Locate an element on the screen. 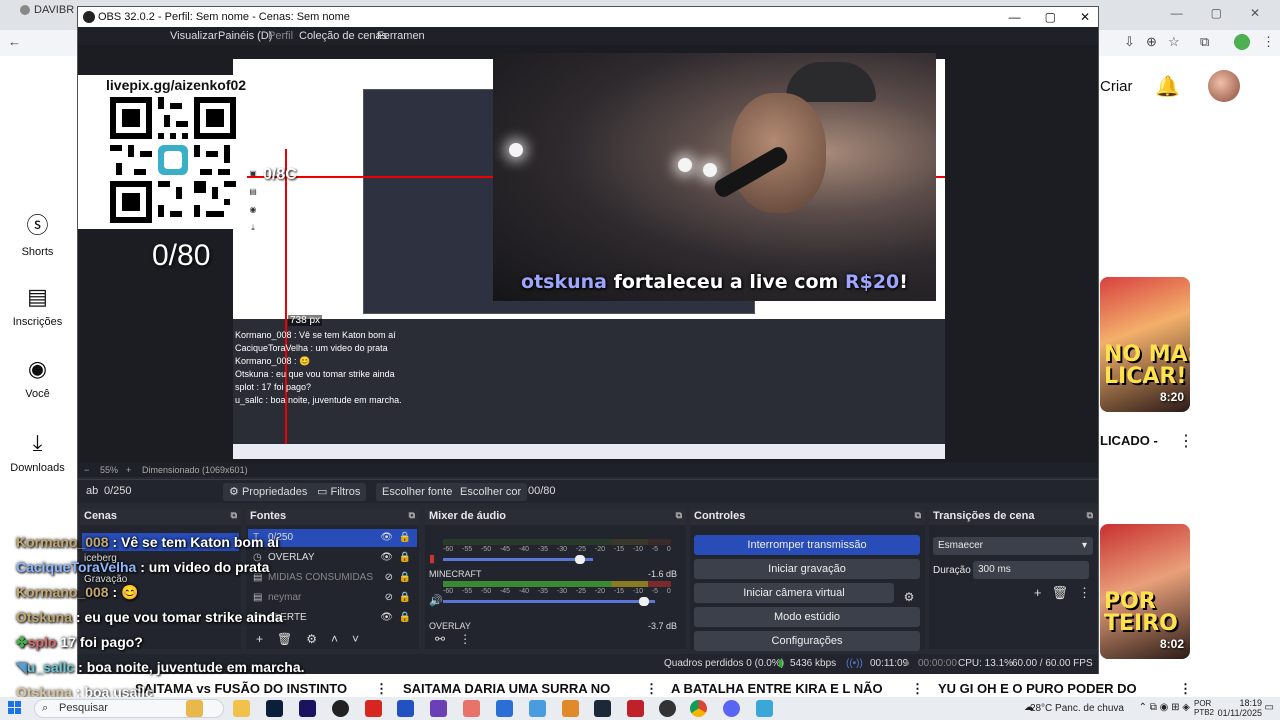  steam-icon is located at coordinates (602, 708).